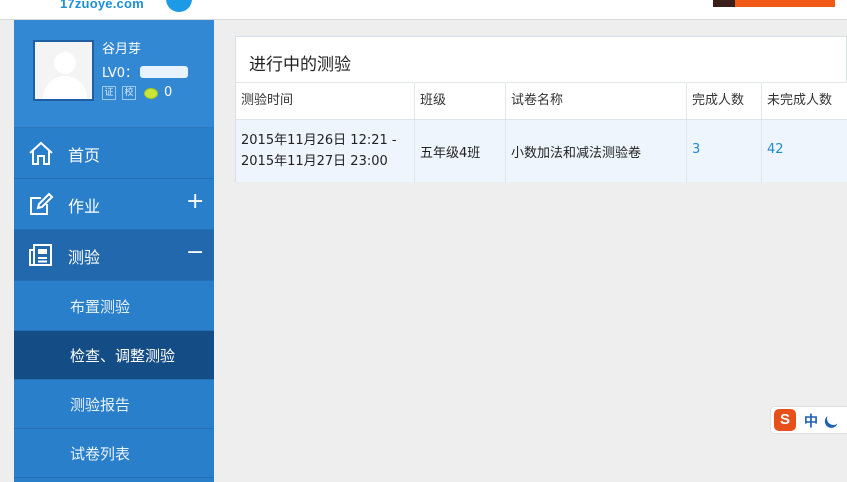 The image size is (847, 482). I want to click on column-header-class: 班级, so click(460, 101).